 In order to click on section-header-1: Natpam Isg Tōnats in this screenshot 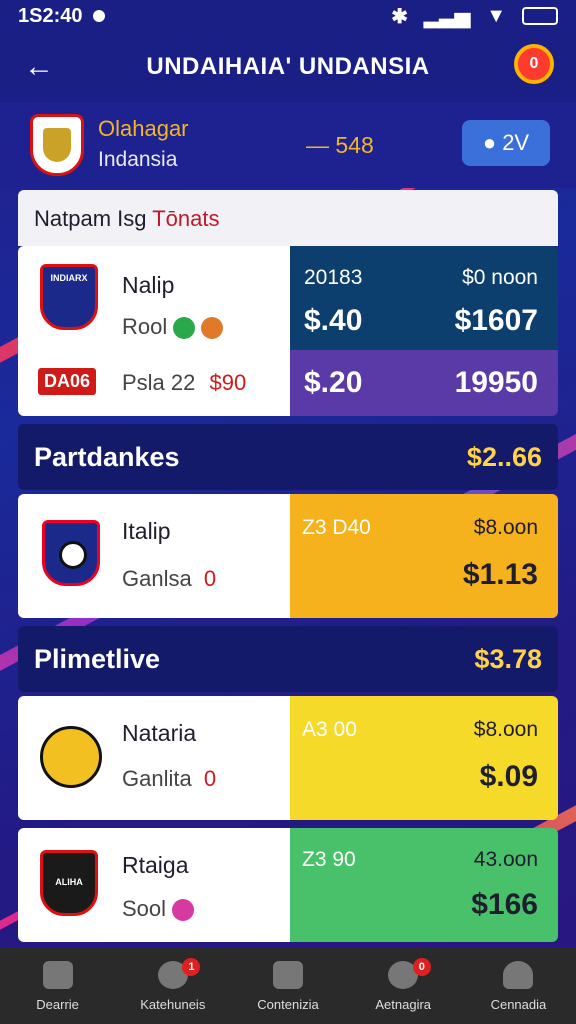, I will do `click(288, 218)`.